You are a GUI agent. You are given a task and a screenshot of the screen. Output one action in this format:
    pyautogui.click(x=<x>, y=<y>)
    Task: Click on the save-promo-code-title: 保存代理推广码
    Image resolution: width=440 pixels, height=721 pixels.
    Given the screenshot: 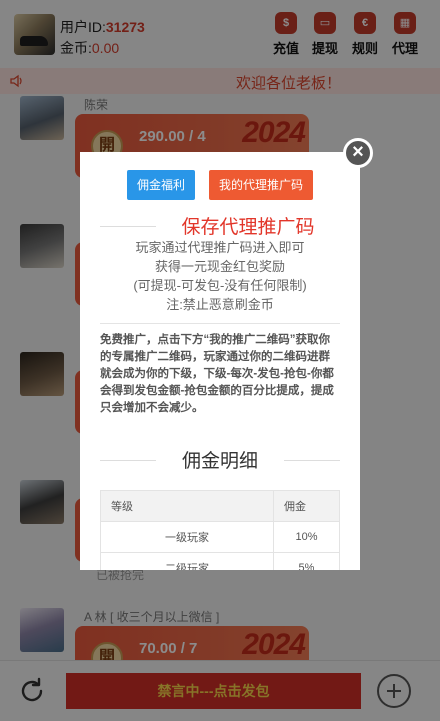 What is the action you would take?
    pyautogui.click(x=248, y=227)
    